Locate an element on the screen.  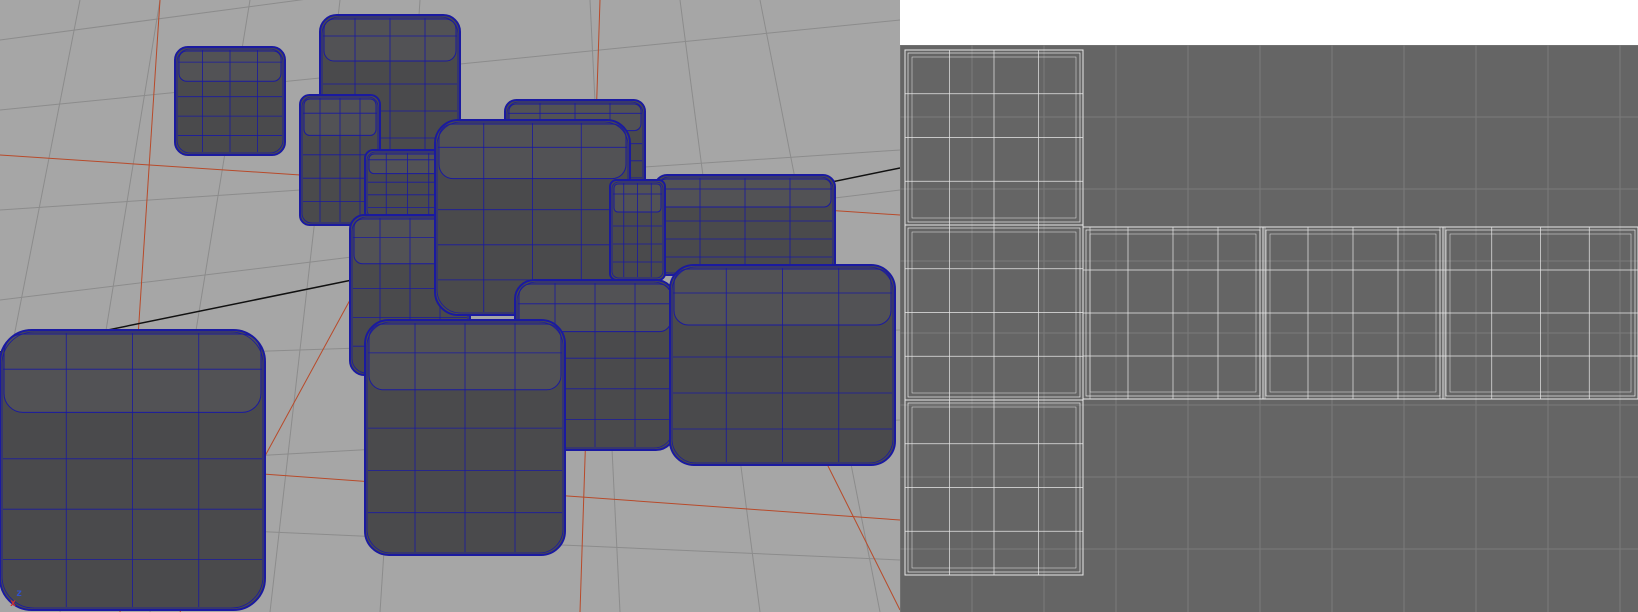
uv-editor-header-blank is located at coordinates (1269, 22).